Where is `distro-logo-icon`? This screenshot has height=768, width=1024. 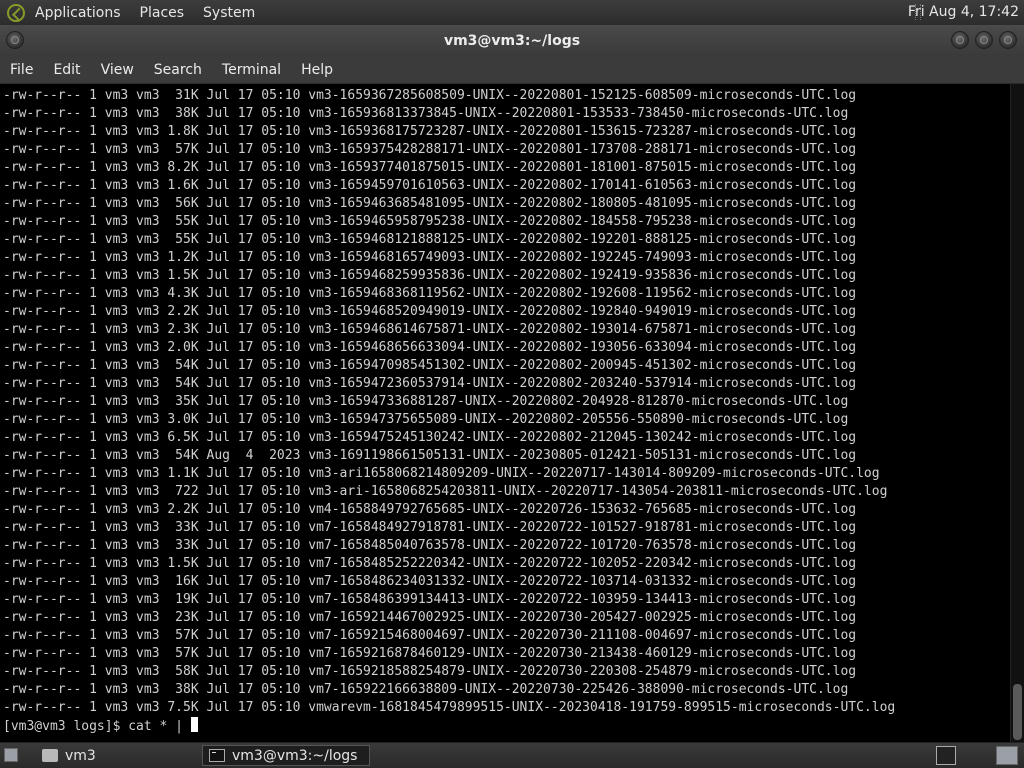
distro-logo-icon is located at coordinates (16, 12).